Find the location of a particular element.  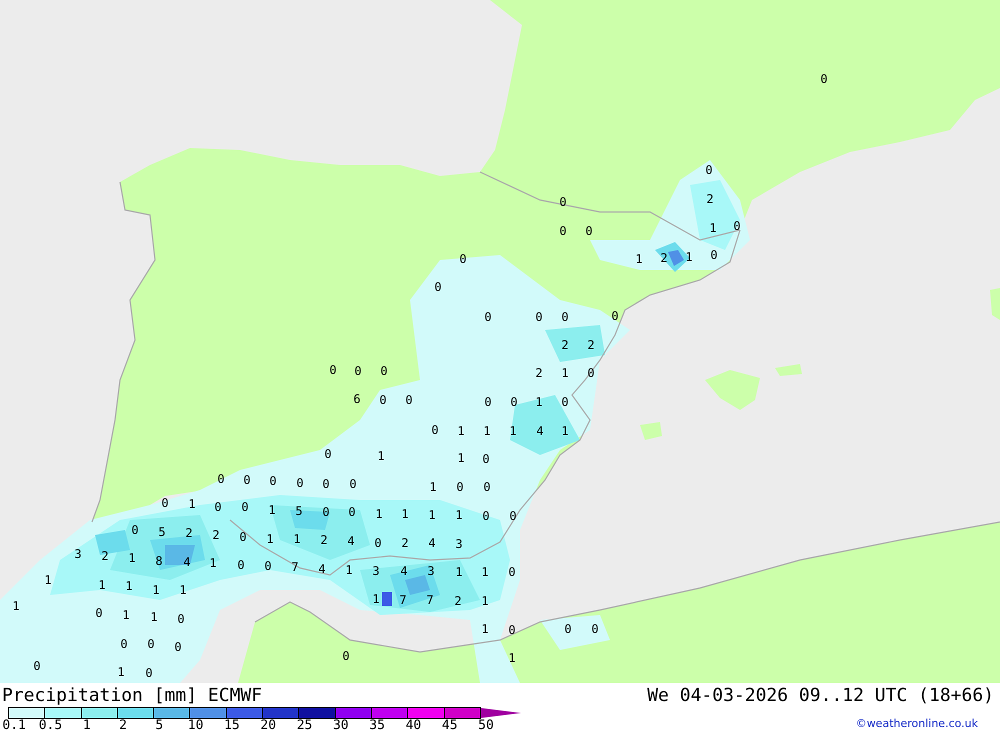

scale-label: 15 is located at coordinates (232, 725).